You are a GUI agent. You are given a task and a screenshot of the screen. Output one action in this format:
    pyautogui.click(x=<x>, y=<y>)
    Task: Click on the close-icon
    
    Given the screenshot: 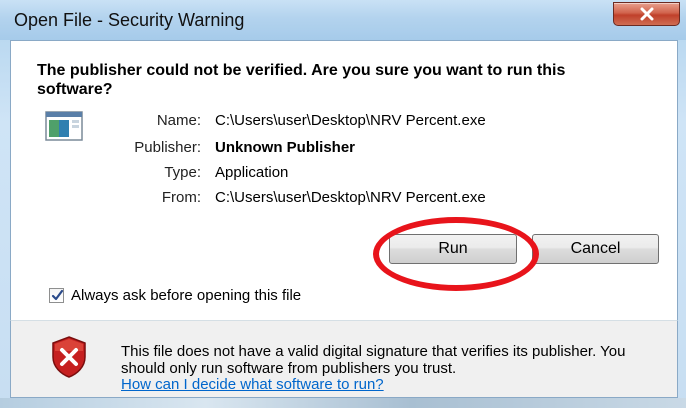 What is the action you would take?
    pyautogui.click(x=646, y=14)
    